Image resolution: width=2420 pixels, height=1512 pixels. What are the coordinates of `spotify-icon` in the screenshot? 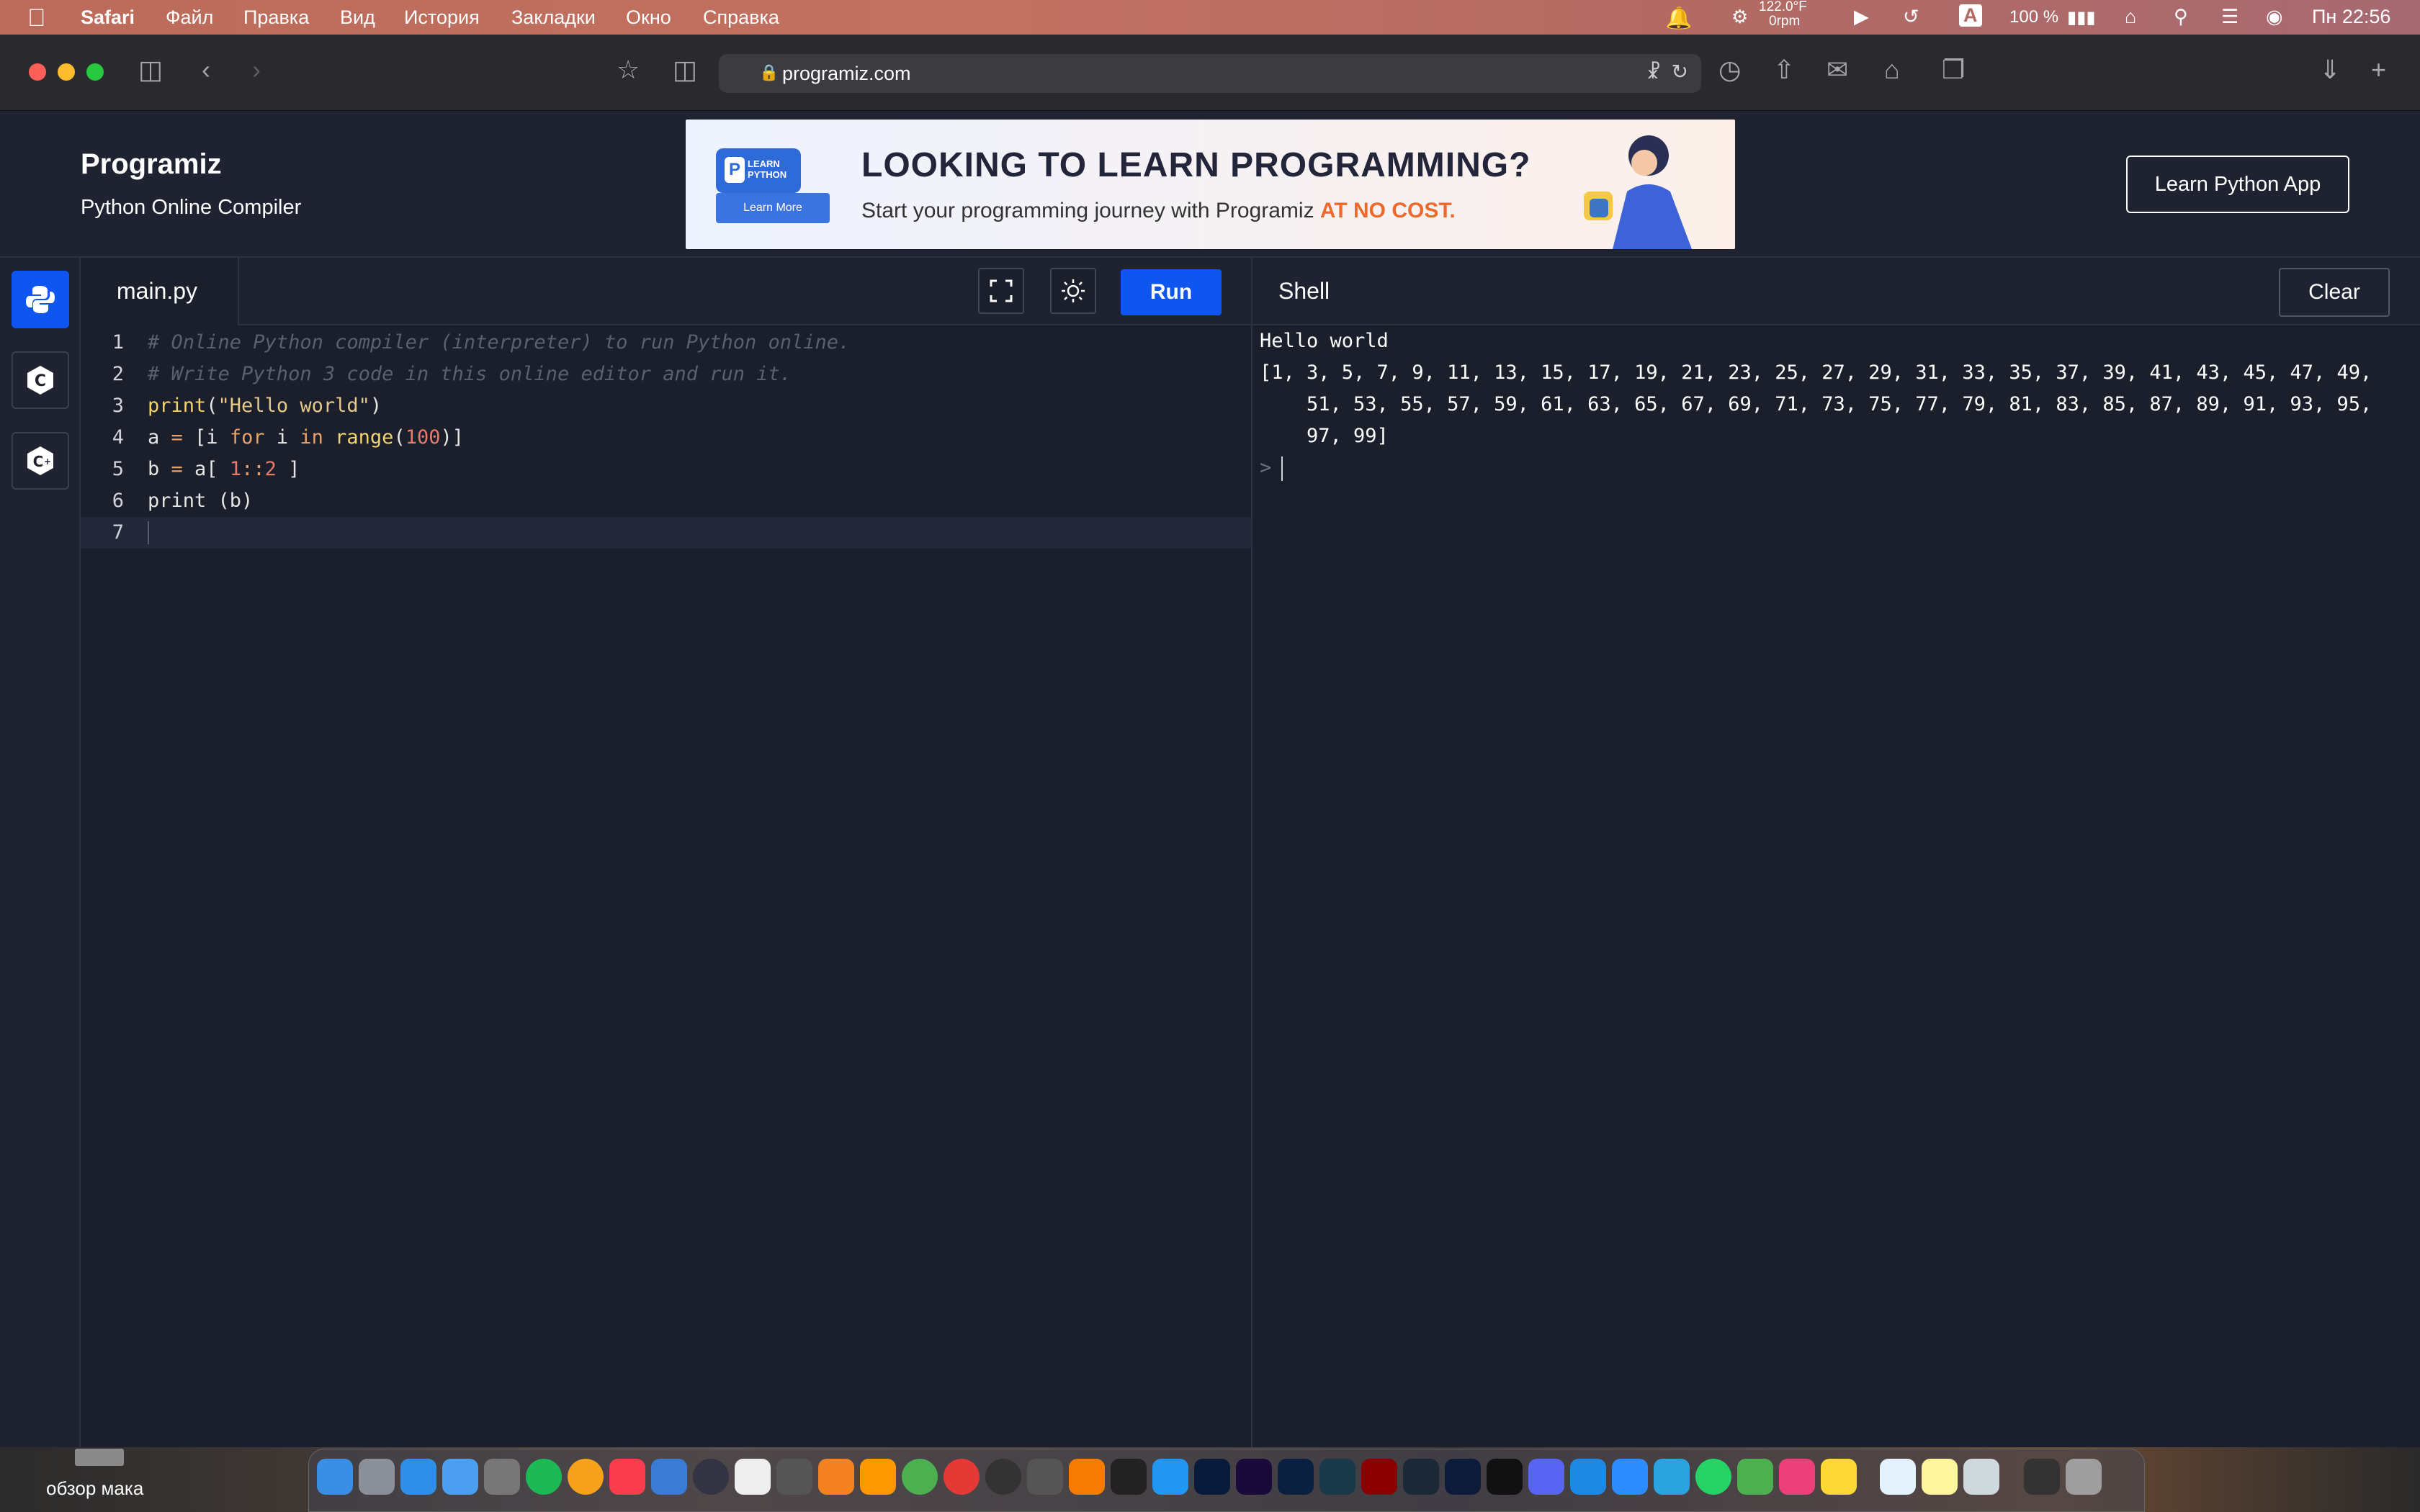 It's located at (544, 1477).